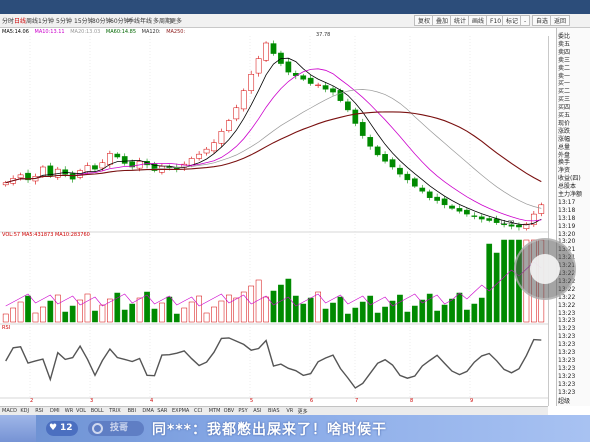  What do you see at coordinates (412, 401) in the screenshot?
I see `date-tick-label: 8` at bounding box center [412, 401].